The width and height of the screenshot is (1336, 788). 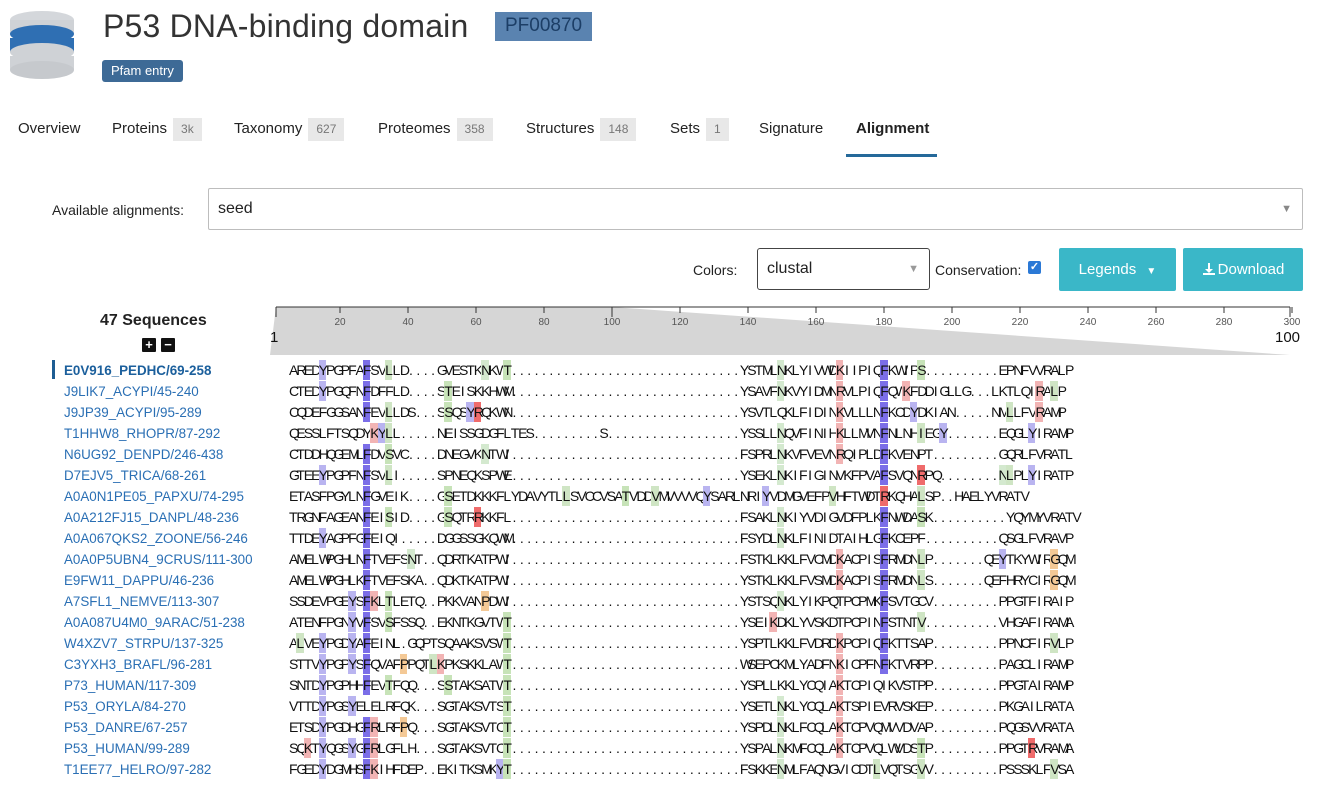 What do you see at coordinates (143, 643) in the screenshot?
I see `sequence-name-link: W4XZV7_STRPU/137-325` at bounding box center [143, 643].